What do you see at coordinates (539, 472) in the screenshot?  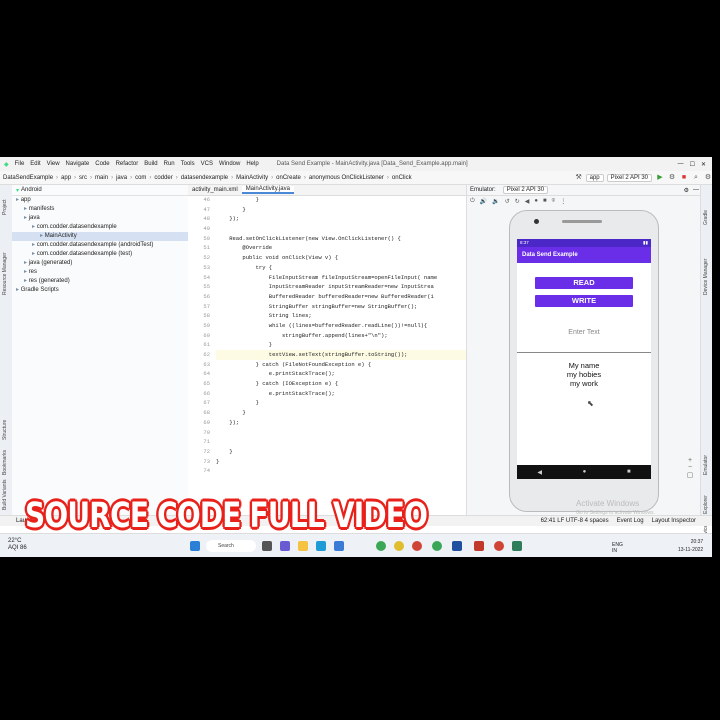 I see `back-nav-icon: ◀` at bounding box center [539, 472].